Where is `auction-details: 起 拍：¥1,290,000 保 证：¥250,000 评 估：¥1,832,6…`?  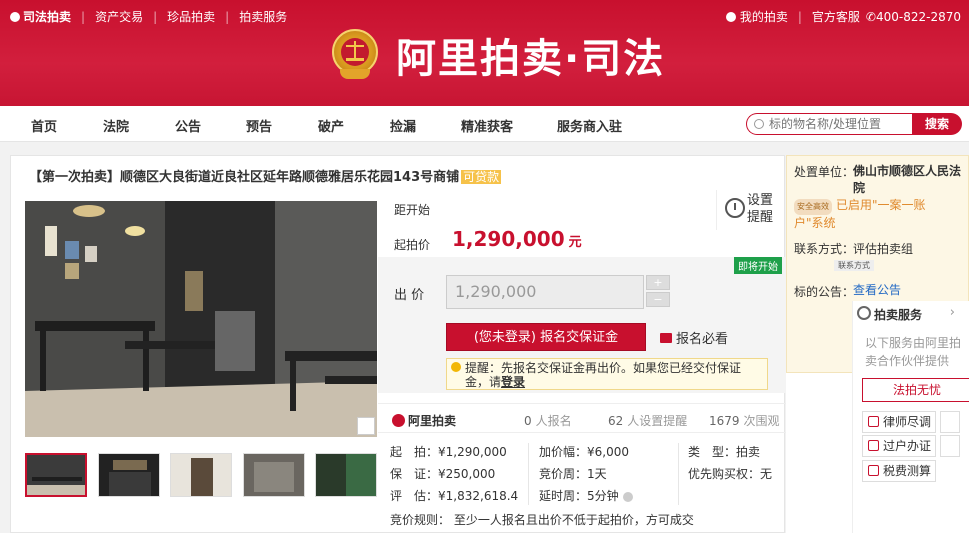 auction-details: 起 拍：¥1,290,000 保 证：¥250,000 评 估：¥1,832,6… is located at coordinates (582, 473).